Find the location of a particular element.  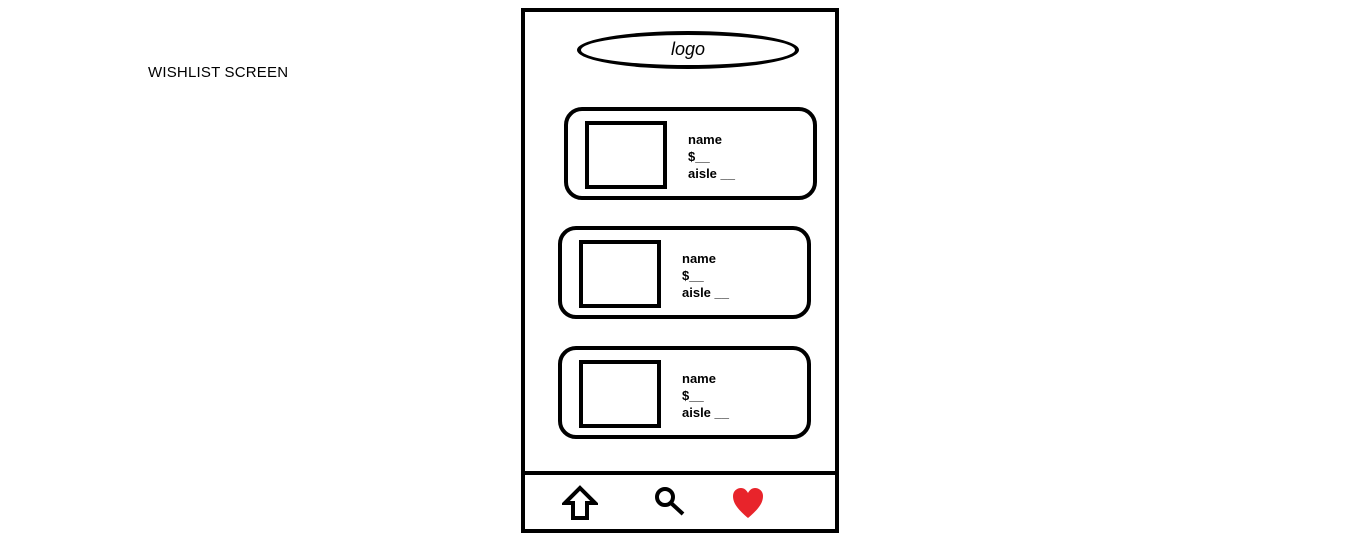

bottom-nav-bar is located at coordinates (680, 500).